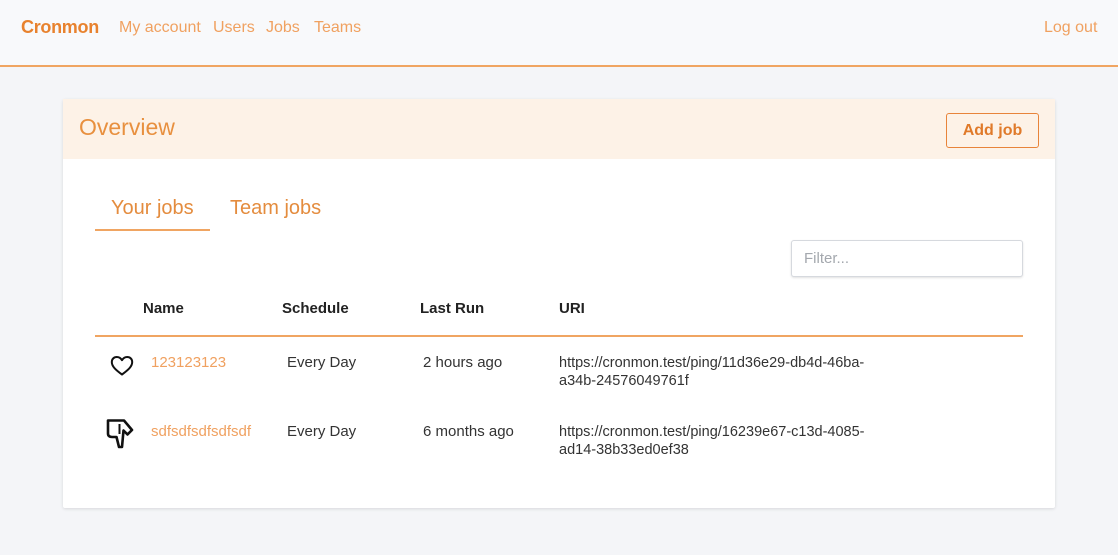  I want to click on job-name-link: sdfsdfsdfsdfsdf, so click(201, 431).